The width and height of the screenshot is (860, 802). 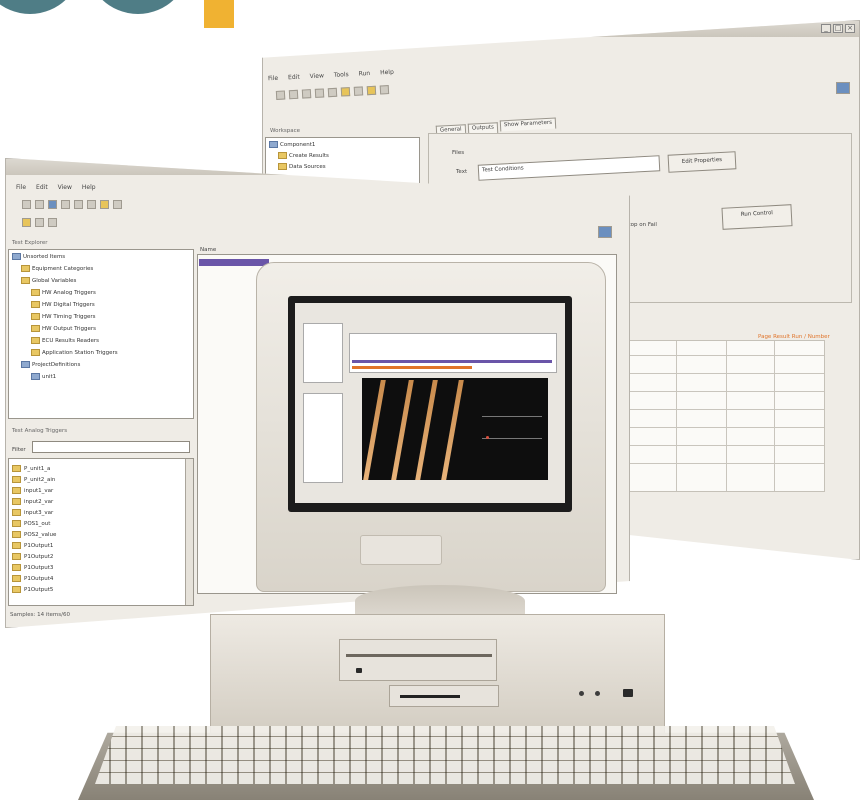 I want to click on run-icon, so click(x=371, y=90).